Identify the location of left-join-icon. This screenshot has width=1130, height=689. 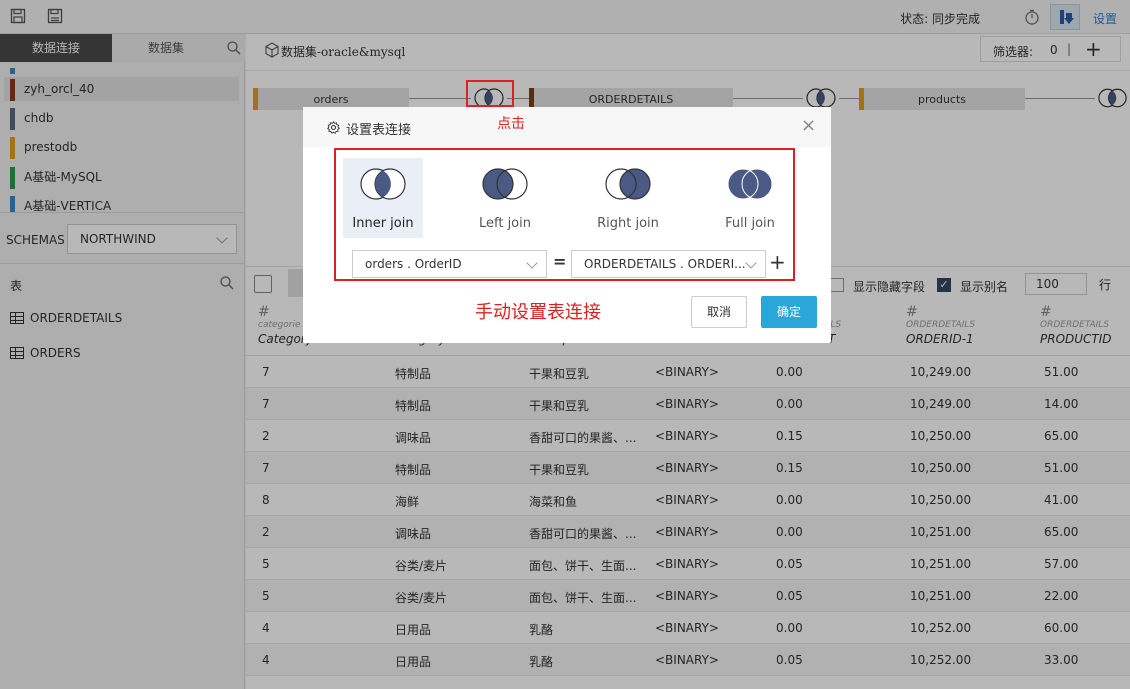
(505, 184).